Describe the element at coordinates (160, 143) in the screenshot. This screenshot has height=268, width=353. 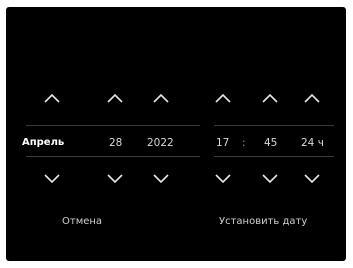
I see `year-value: 2022` at that location.